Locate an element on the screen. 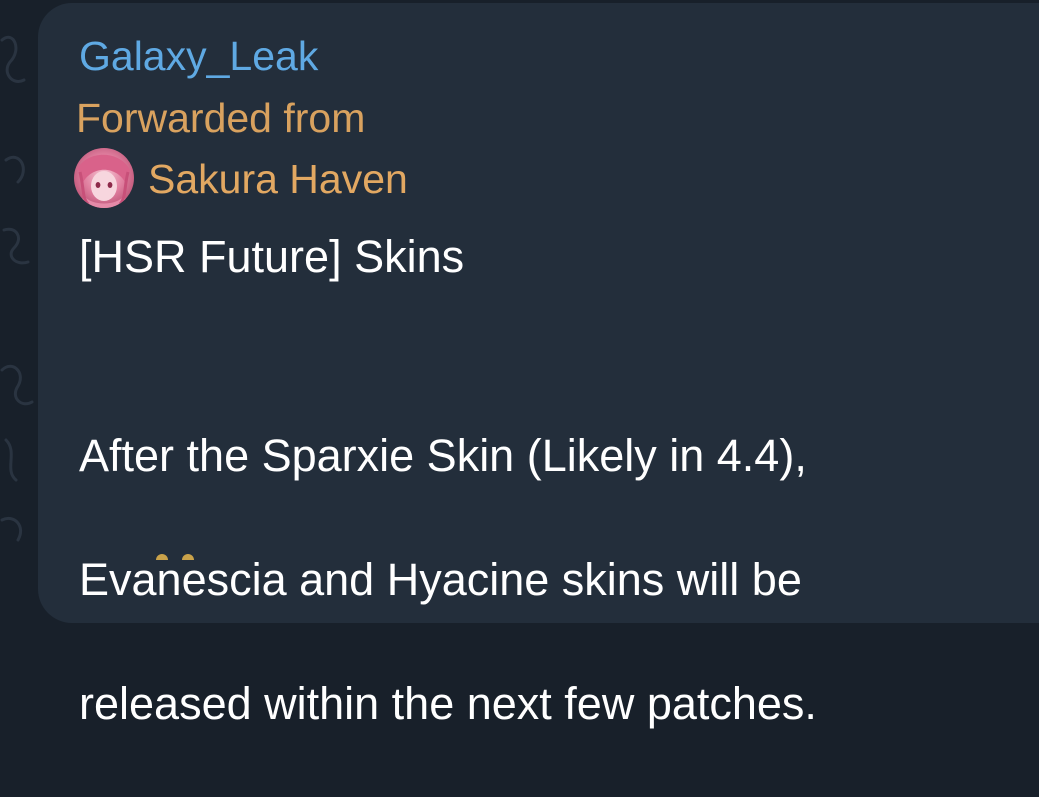 This screenshot has height=797, width=1039. emoji-peek-icon is located at coordinates (175, 557).